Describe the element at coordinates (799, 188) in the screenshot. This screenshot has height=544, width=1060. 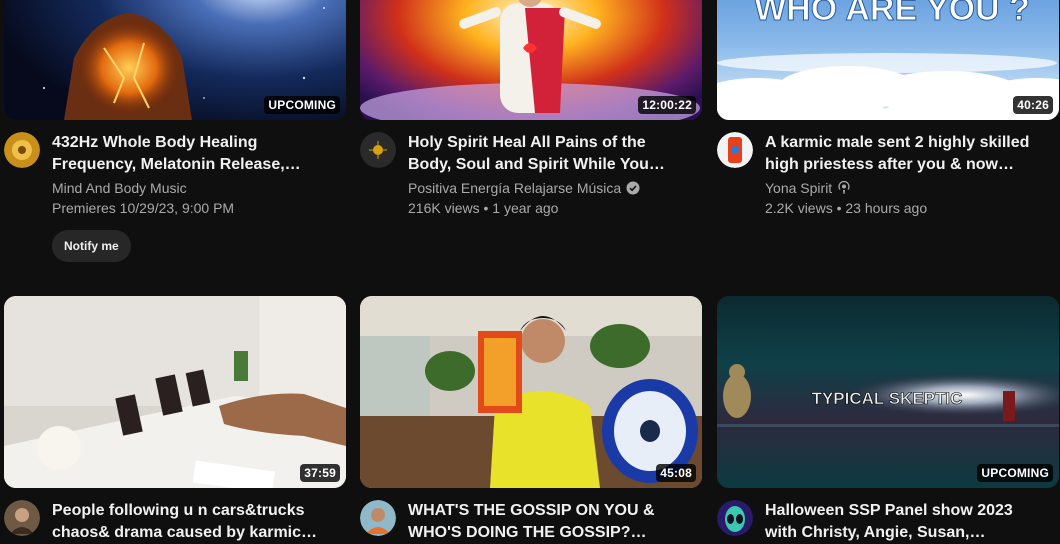
I see `channel-name-label: Yona Spirit` at that location.